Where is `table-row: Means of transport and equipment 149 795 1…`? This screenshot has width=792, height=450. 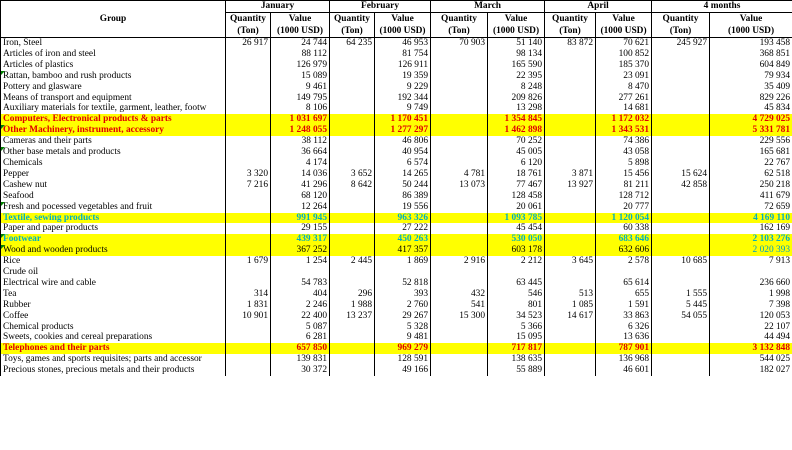 table-row: Means of transport and equipment 149 795 1… is located at coordinates (396, 98).